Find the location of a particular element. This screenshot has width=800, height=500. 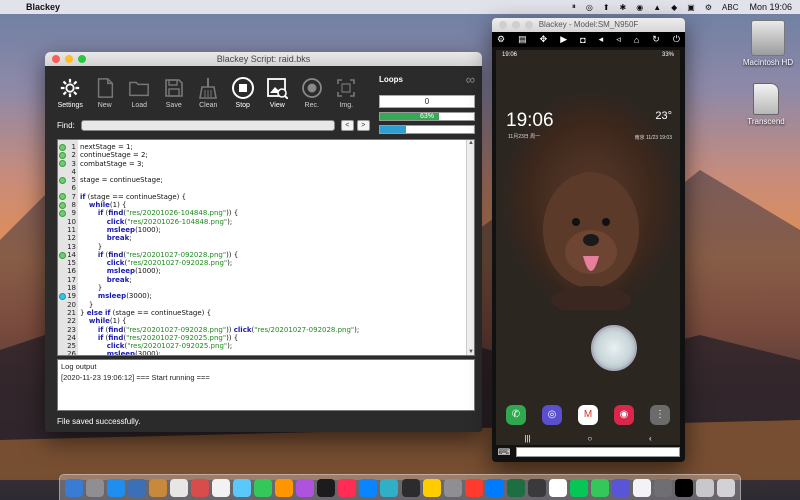

code-line: 8 while(1) { is located at coordinates (208, 205).